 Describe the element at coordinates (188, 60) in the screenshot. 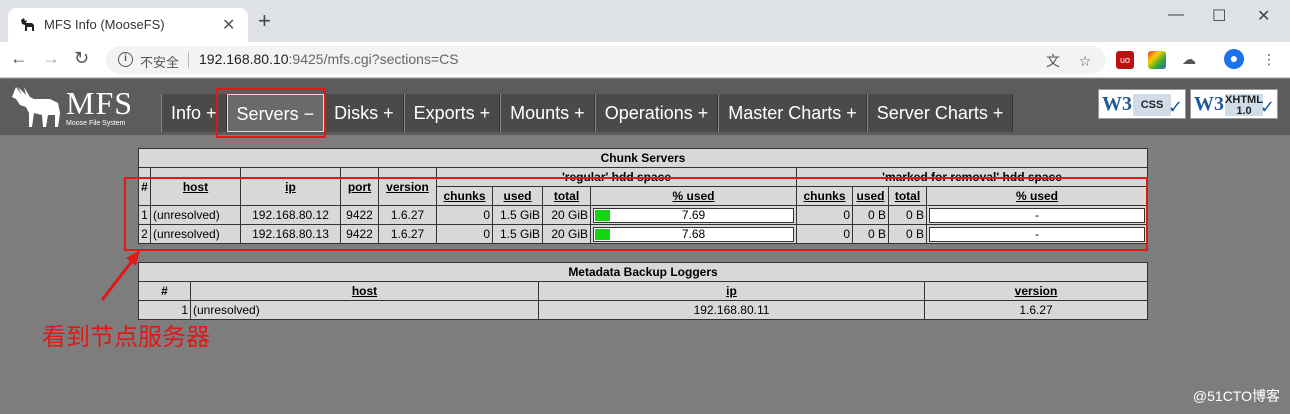

I see `omnibox-divider` at that location.